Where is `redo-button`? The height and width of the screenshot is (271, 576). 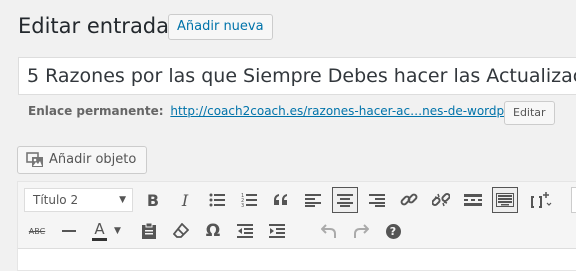
redo-button is located at coordinates (361, 231).